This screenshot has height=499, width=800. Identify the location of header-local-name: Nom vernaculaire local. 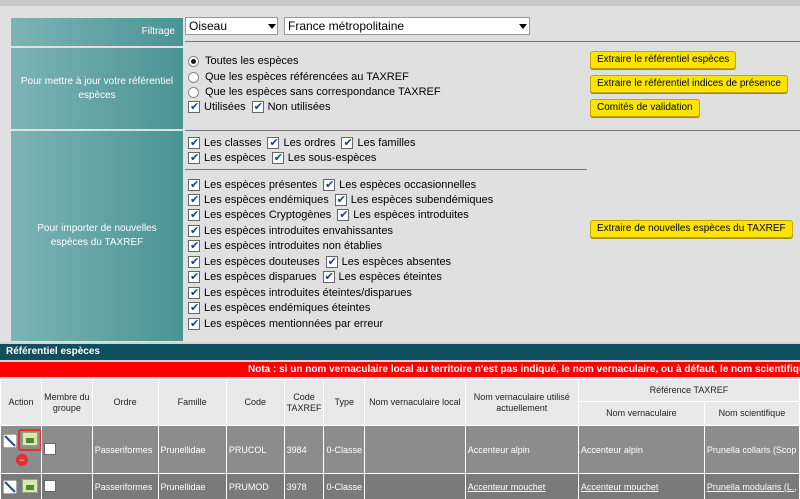
(414, 402).